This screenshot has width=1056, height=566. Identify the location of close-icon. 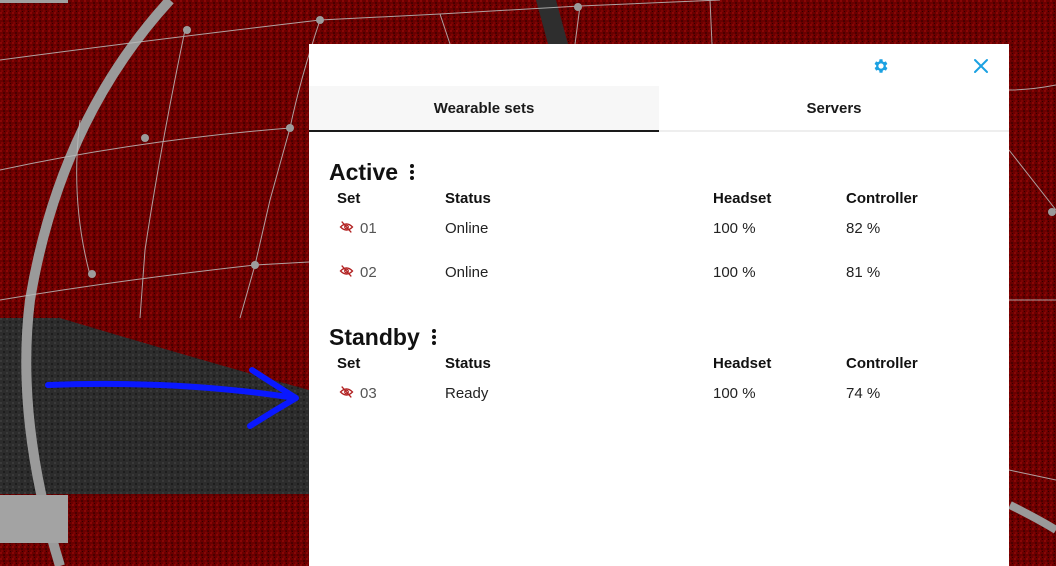
(981, 66).